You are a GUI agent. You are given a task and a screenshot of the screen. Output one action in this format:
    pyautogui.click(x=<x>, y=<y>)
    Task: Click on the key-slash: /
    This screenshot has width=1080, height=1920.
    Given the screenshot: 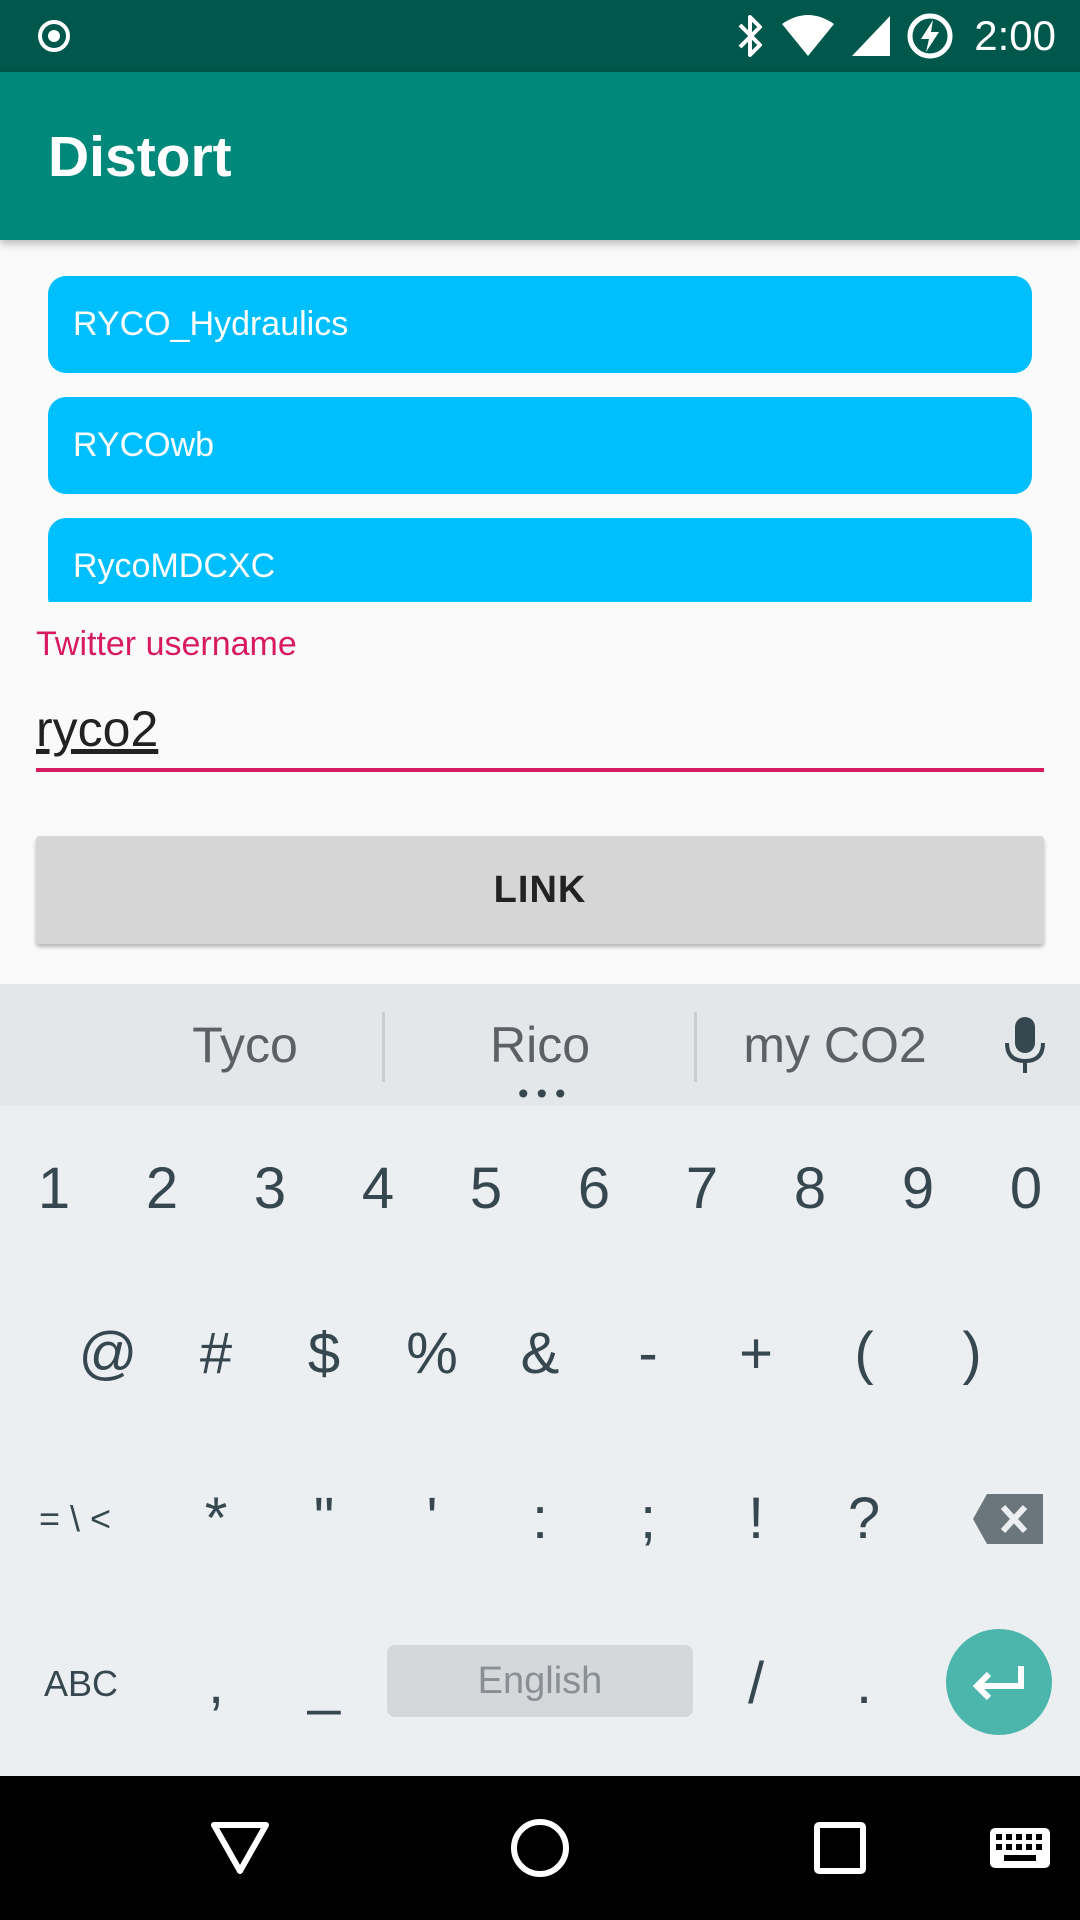 What is the action you would take?
    pyautogui.click(x=756, y=1683)
    